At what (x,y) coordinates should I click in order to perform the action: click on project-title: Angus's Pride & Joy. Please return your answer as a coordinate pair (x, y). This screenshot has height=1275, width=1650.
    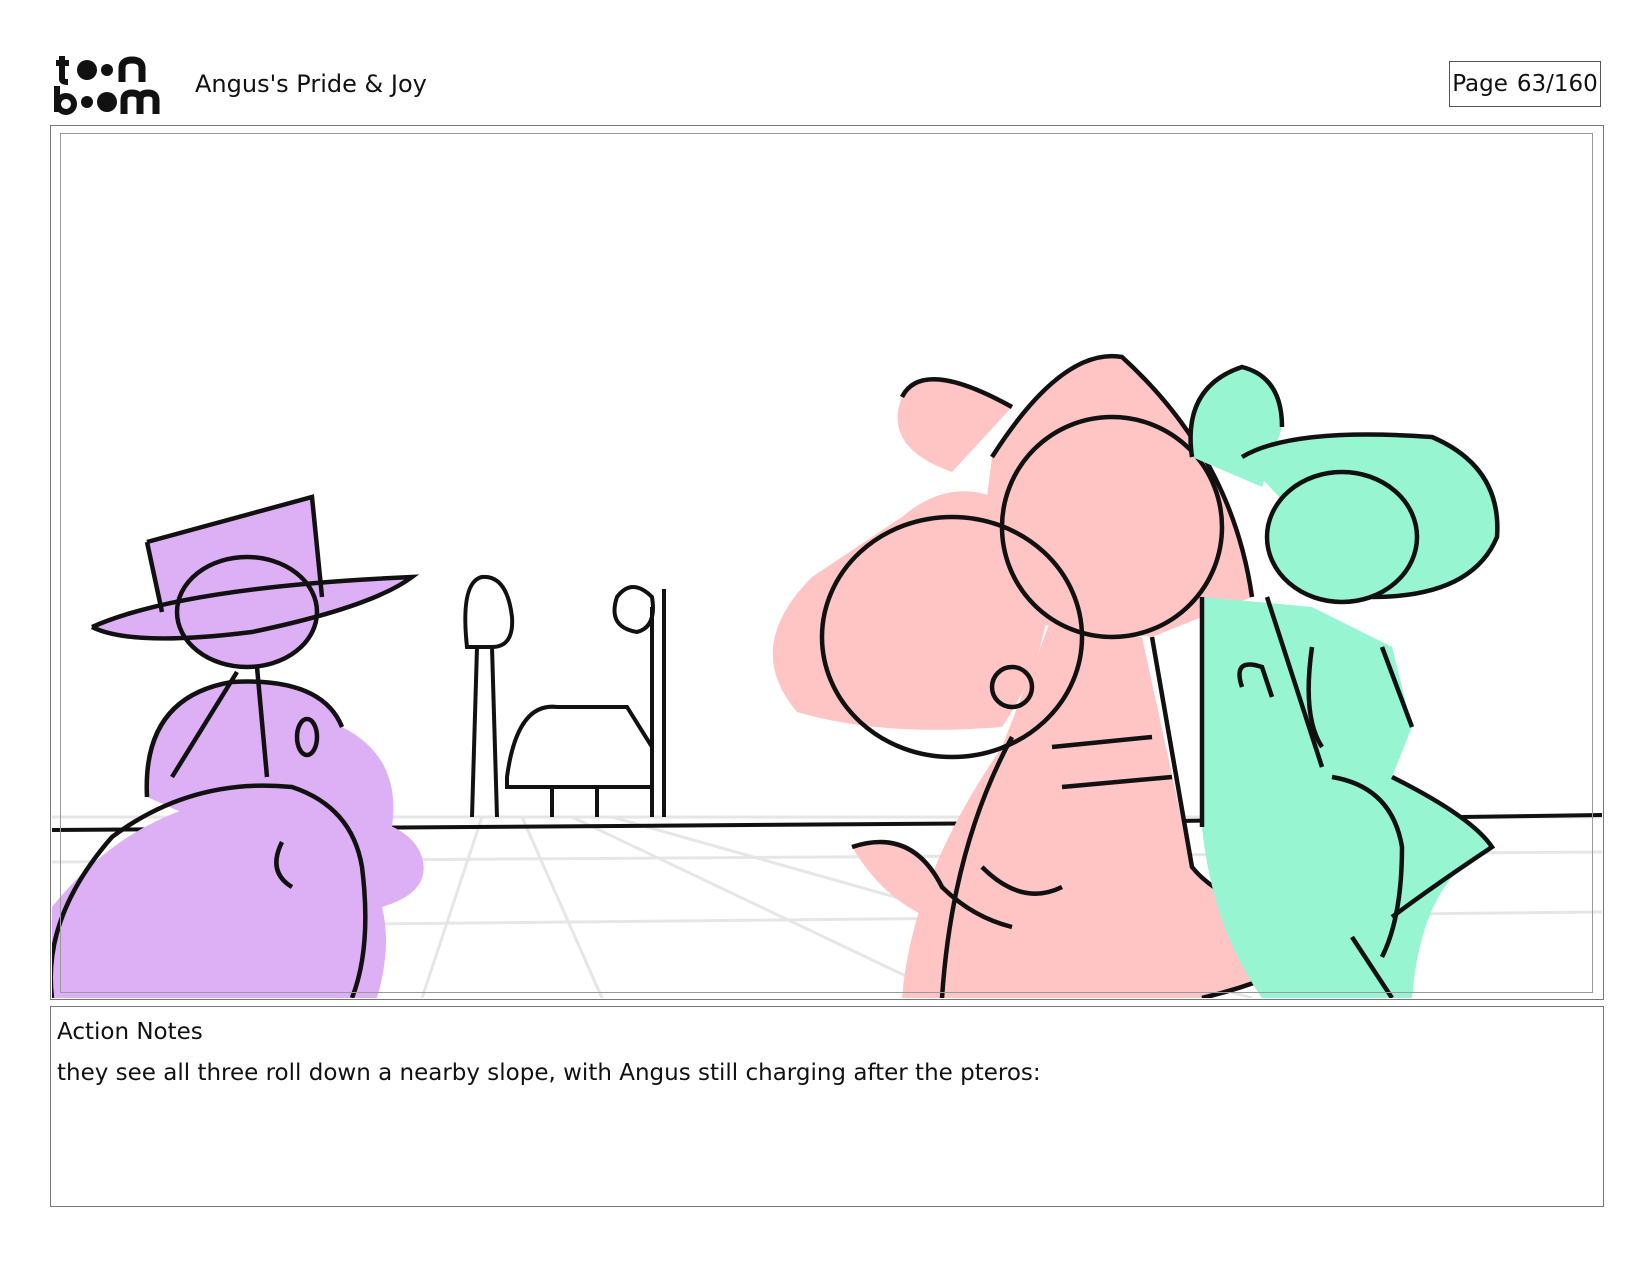
    Looking at the image, I should click on (311, 84).